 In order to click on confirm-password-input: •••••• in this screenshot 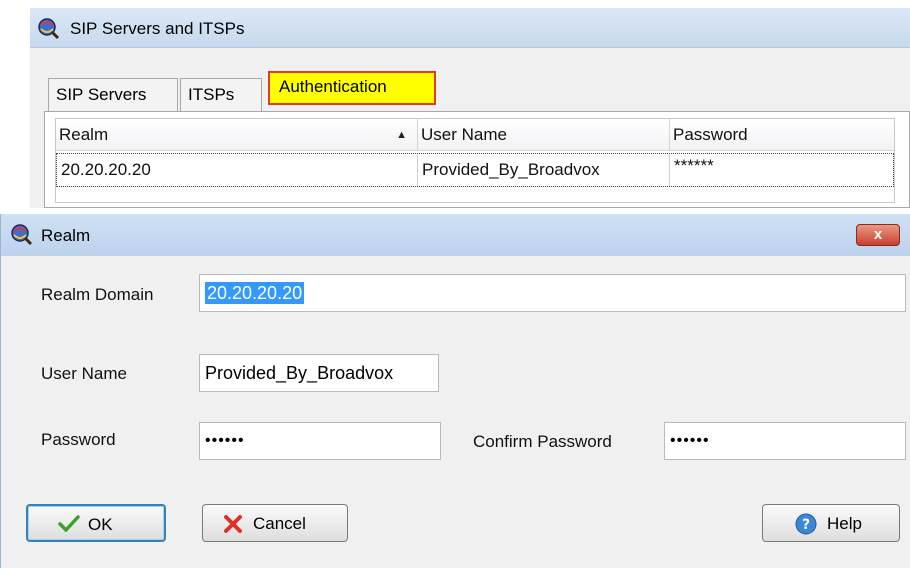, I will do `click(785, 441)`.